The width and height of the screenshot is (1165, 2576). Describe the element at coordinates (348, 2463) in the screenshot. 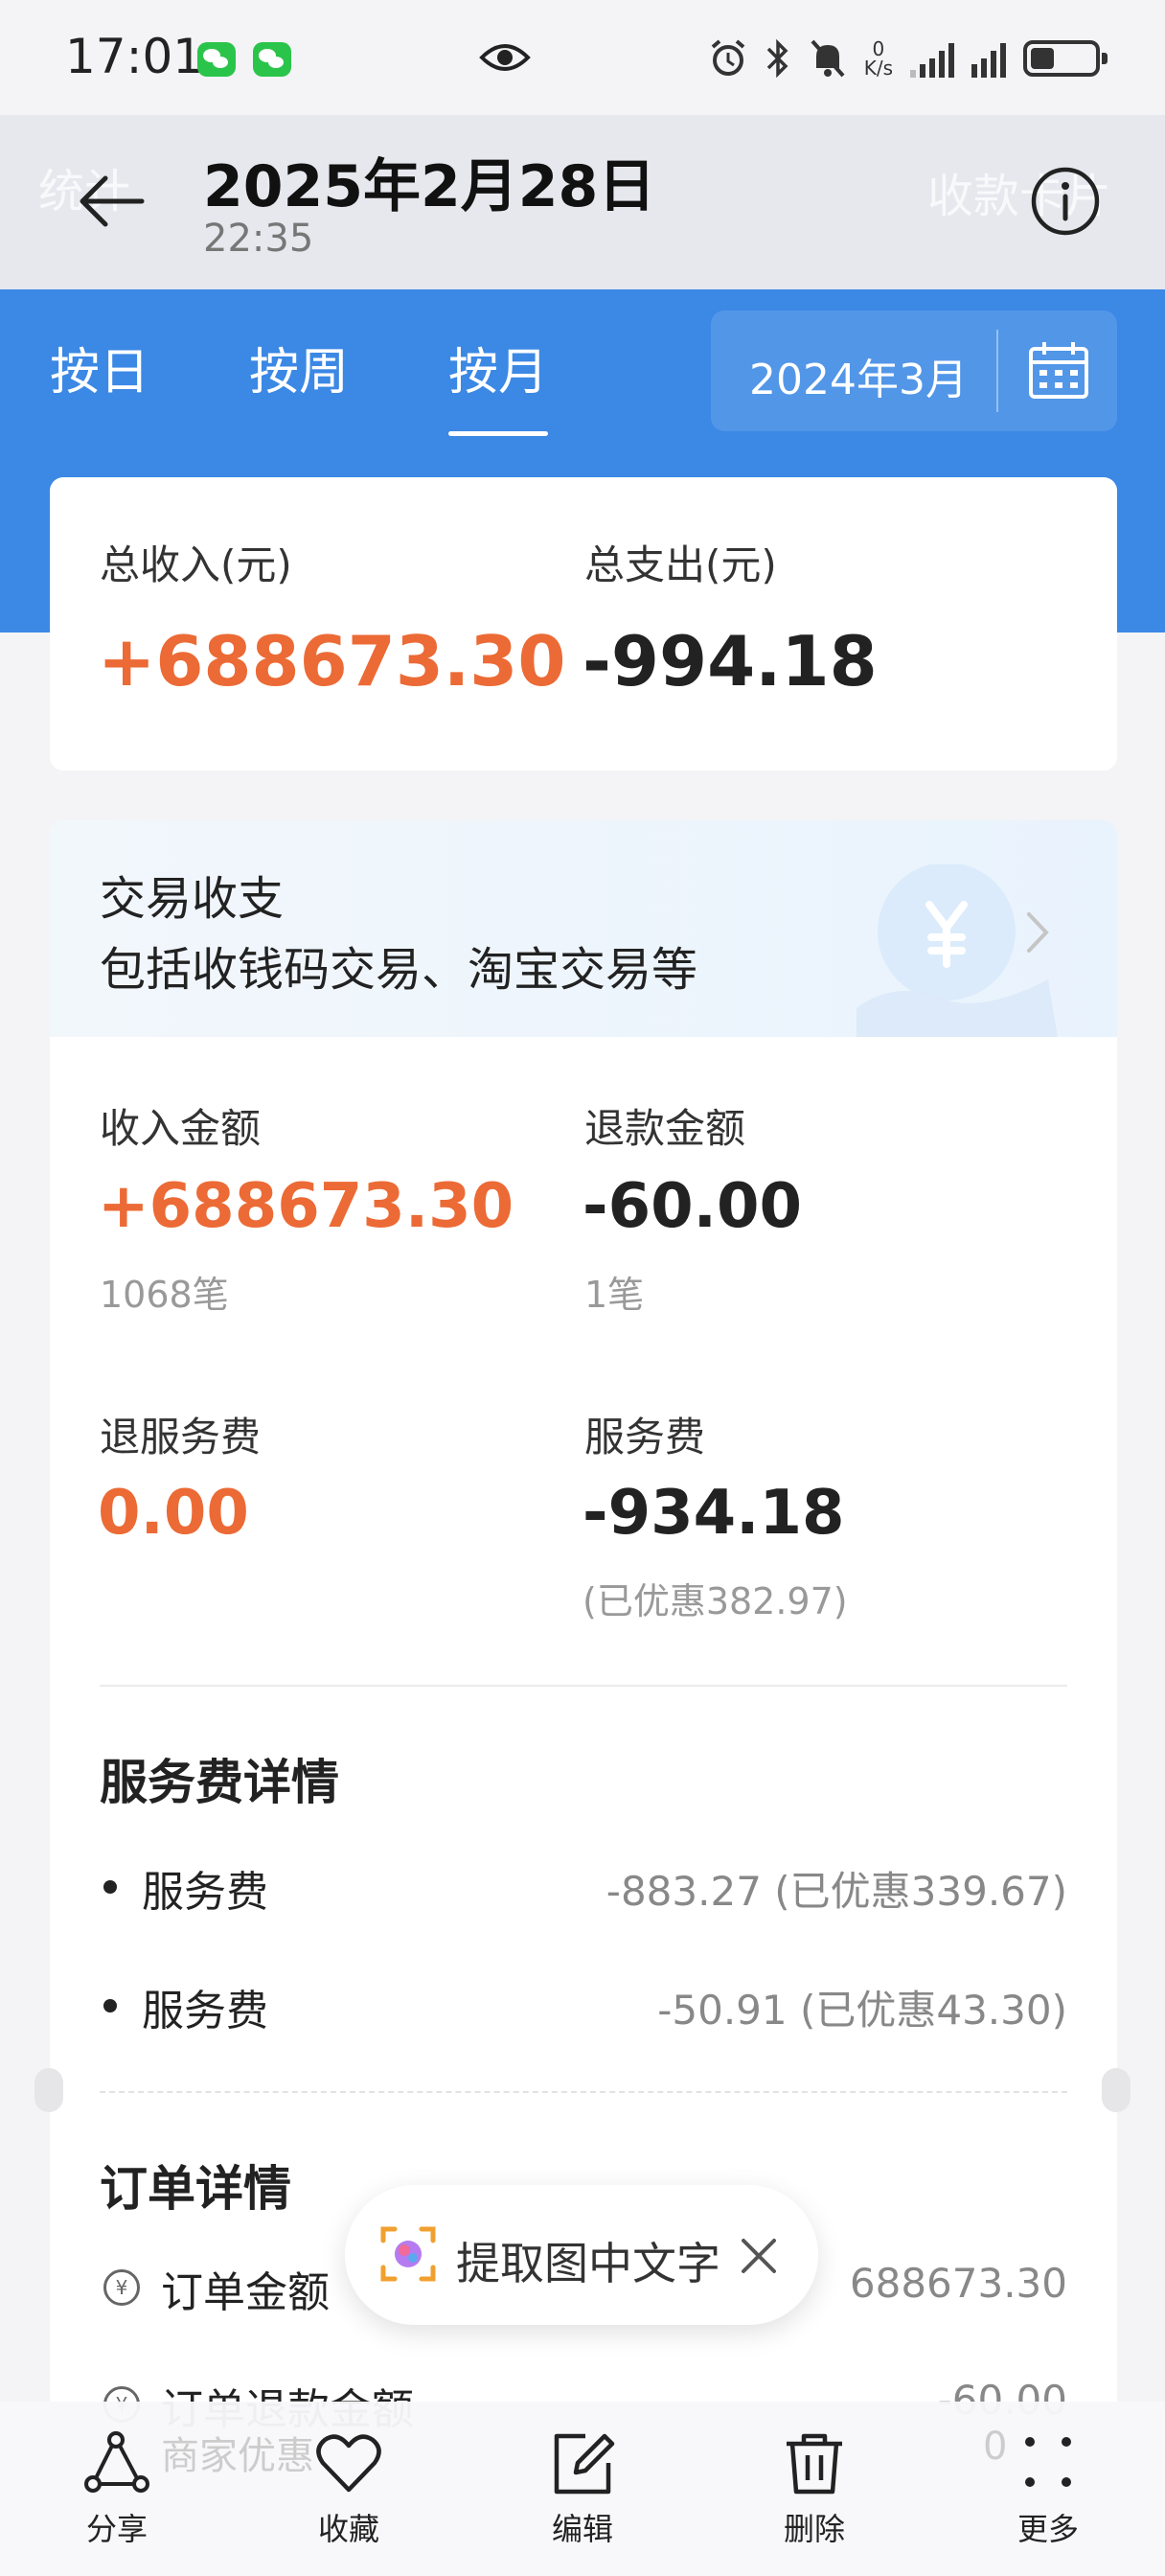

I see `heart-icon` at that location.